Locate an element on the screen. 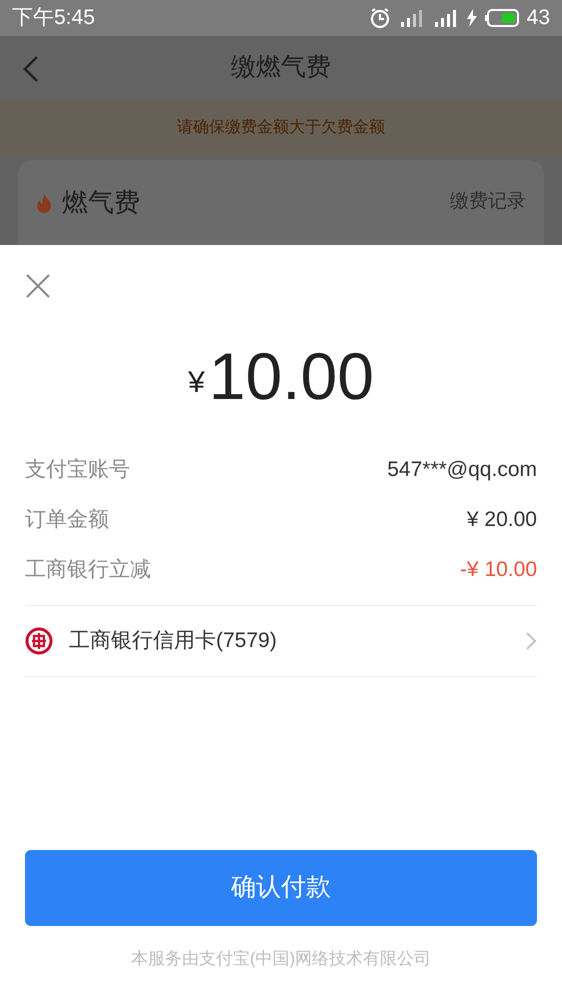 The height and width of the screenshot is (1000, 562). row-value: -¥ 10.00 is located at coordinates (498, 570).